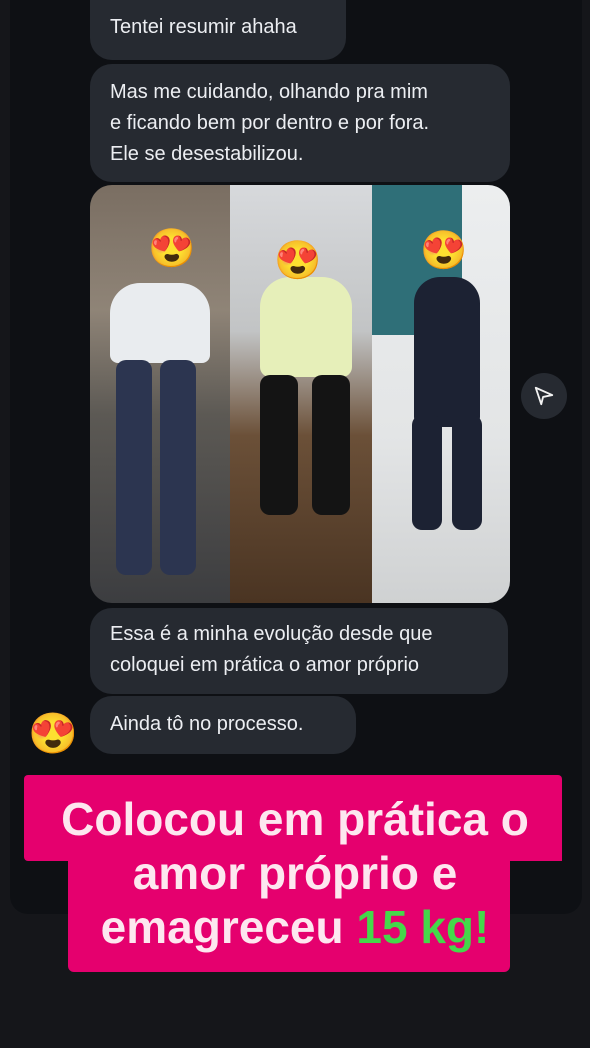  What do you see at coordinates (160, 394) in the screenshot?
I see `photo-panel-before: 😍` at bounding box center [160, 394].